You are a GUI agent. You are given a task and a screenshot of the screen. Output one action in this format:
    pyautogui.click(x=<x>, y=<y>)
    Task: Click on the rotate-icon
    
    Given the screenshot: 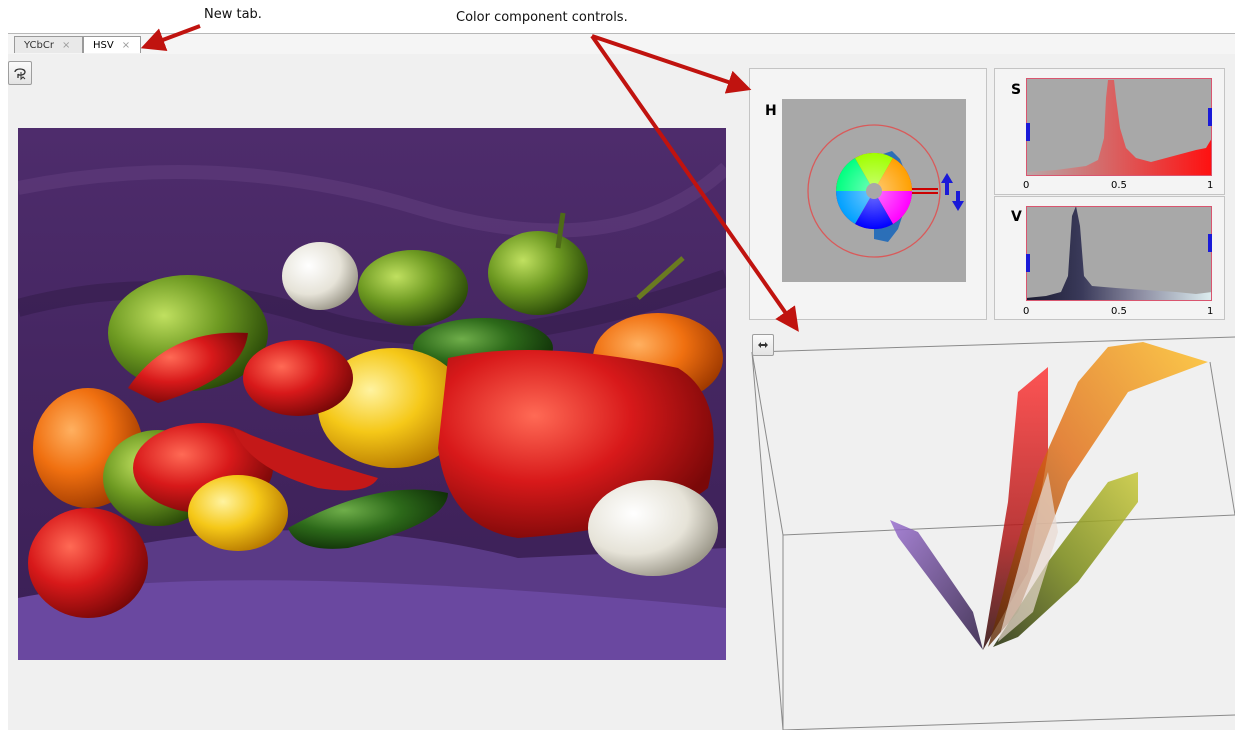 What is the action you would take?
    pyautogui.click(x=763, y=345)
    